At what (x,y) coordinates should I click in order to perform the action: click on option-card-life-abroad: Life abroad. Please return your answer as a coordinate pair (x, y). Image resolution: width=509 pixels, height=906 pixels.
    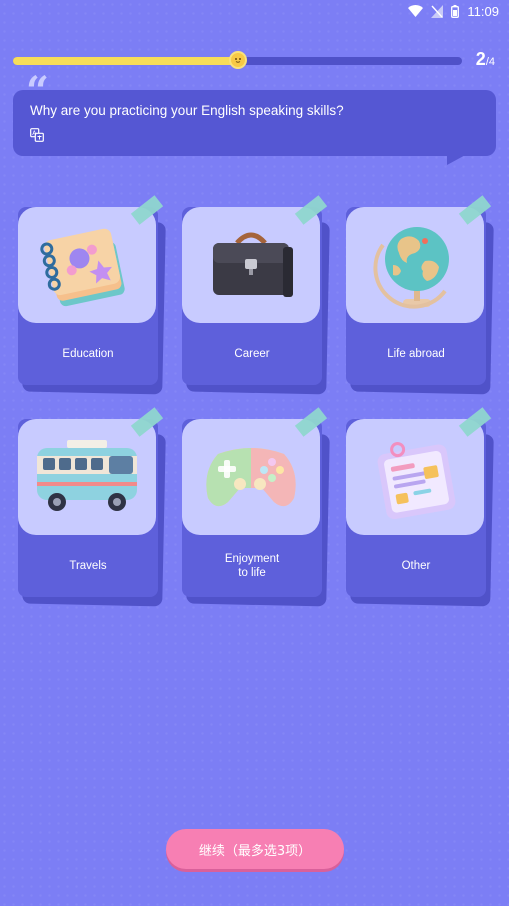
    Looking at the image, I should click on (420, 295).